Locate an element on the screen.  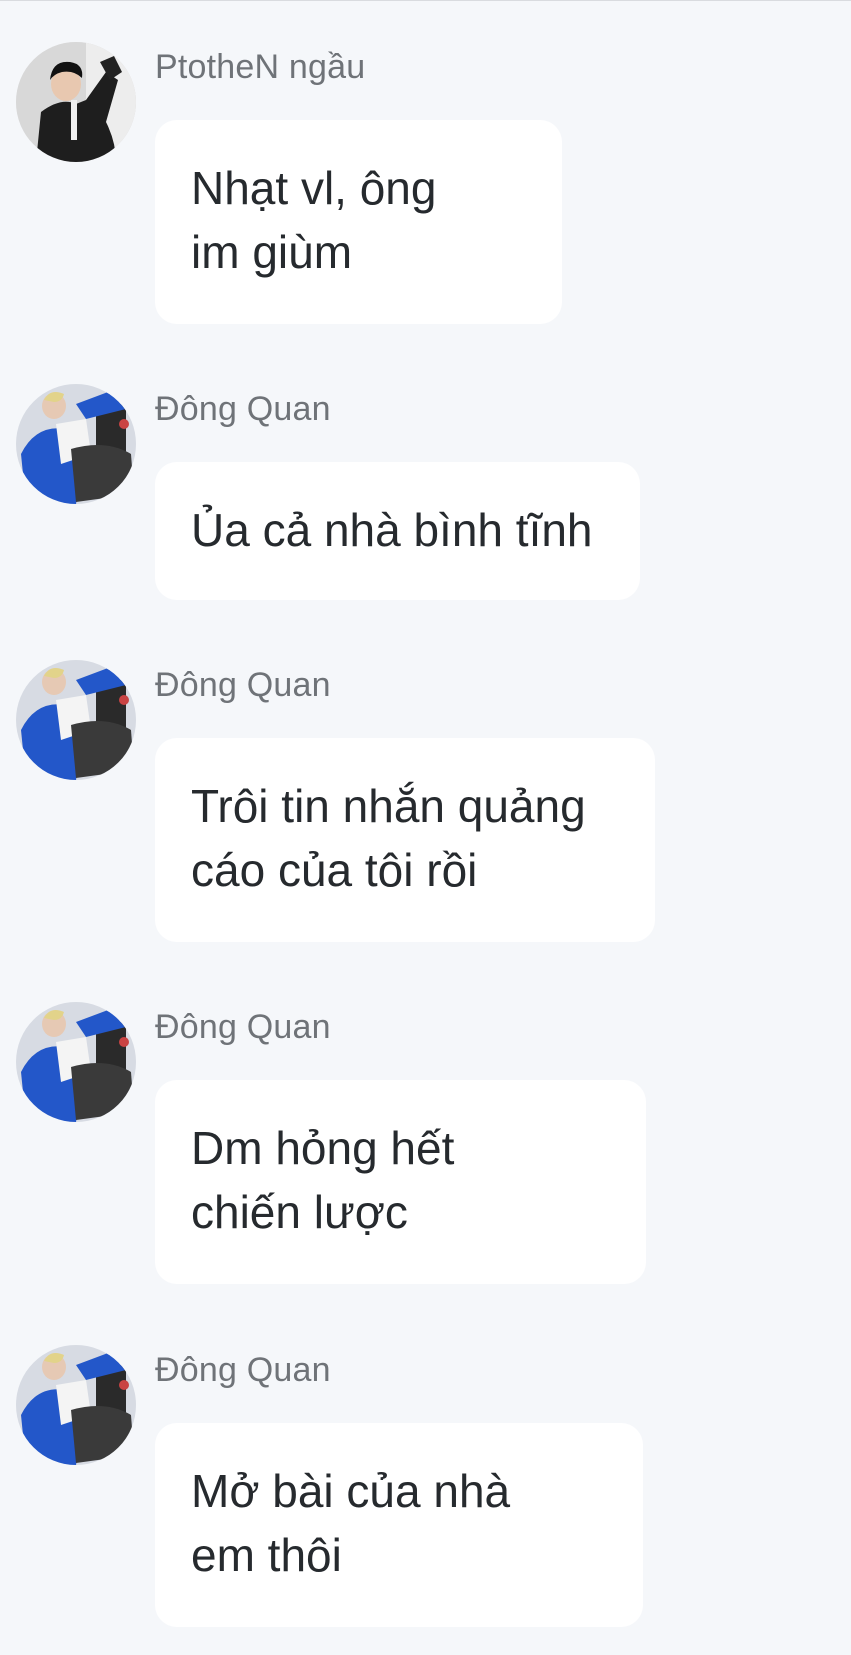
user-avatar-ptothen-icon is located at coordinates (76, 102).